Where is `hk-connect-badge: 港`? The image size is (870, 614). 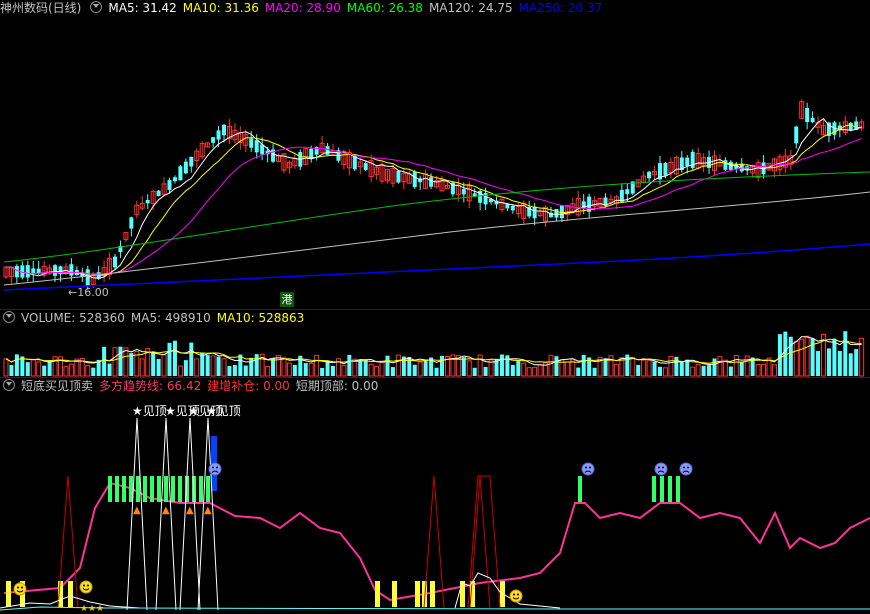 hk-connect-badge: 港 is located at coordinates (287, 299).